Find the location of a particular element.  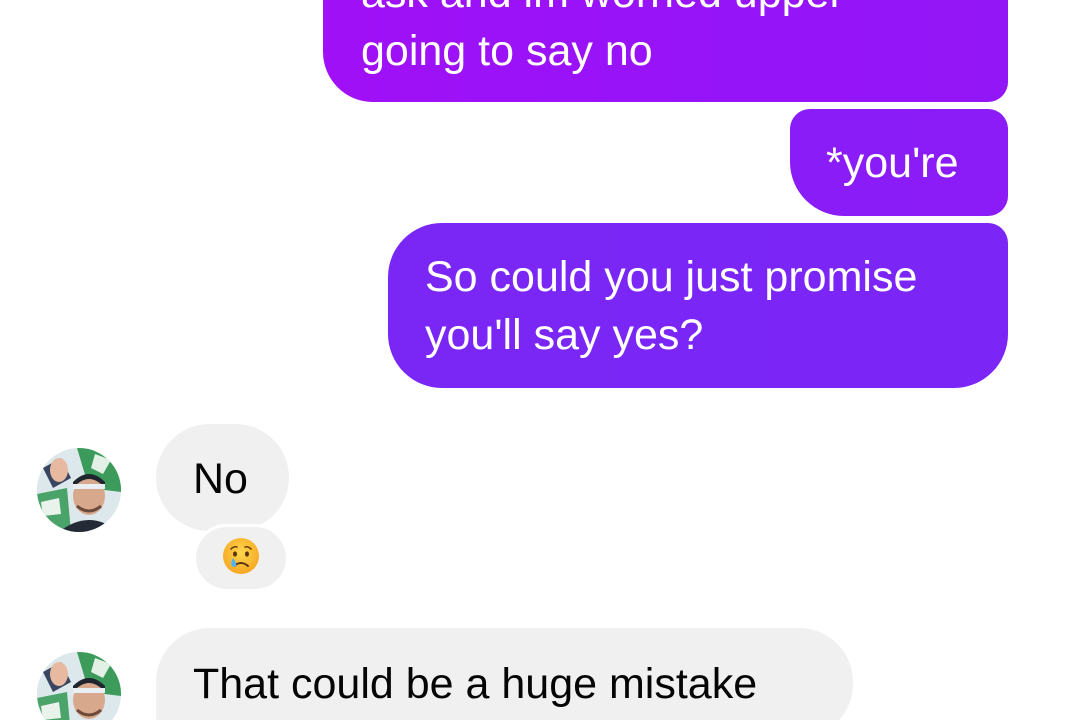

message-text-line: going to say no is located at coordinates (507, 51).